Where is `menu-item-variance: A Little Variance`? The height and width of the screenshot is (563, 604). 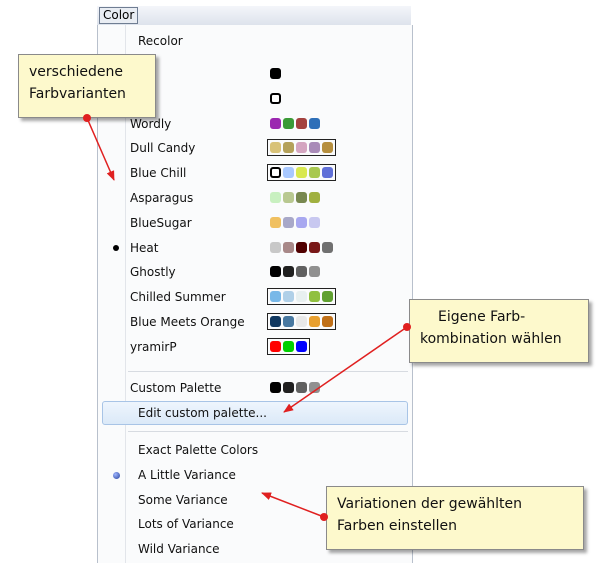 menu-item-variance: A Little Variance is located at coordinates (187, 475).